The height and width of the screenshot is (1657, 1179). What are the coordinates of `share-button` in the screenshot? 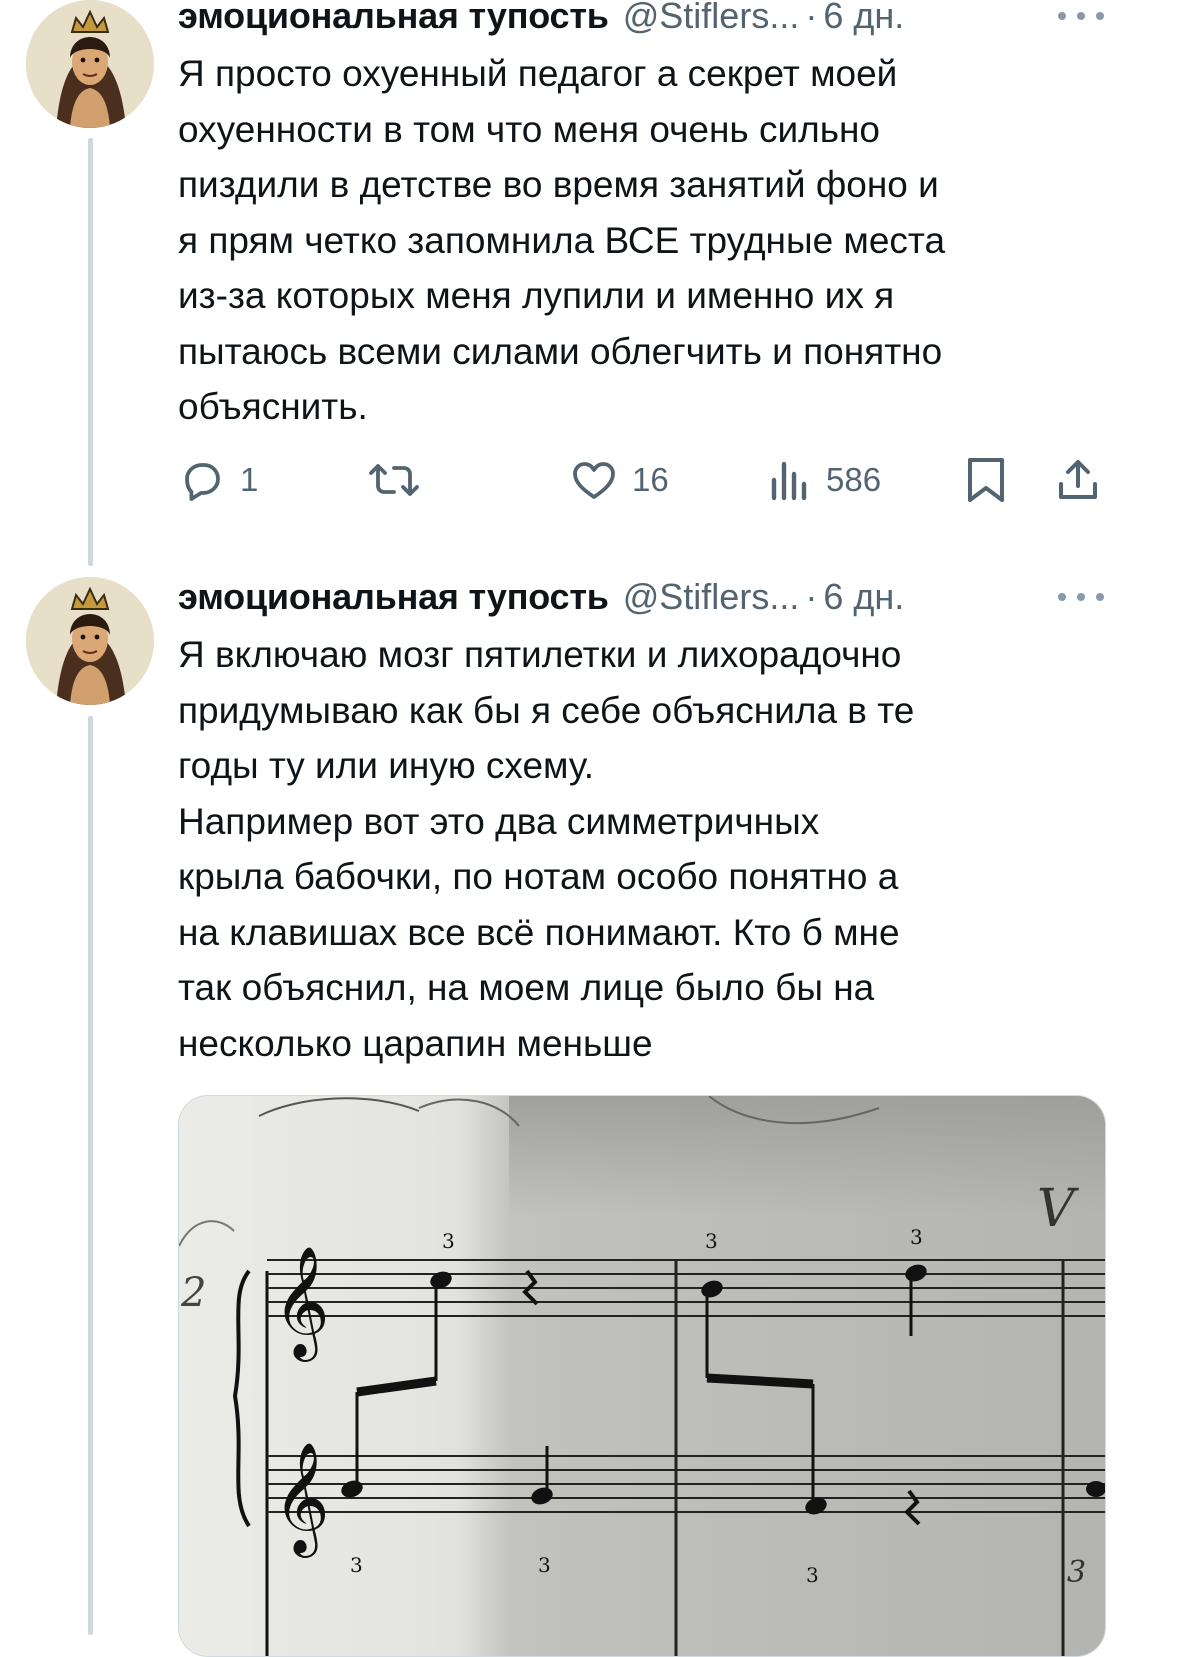 It's located at (1078, 480).